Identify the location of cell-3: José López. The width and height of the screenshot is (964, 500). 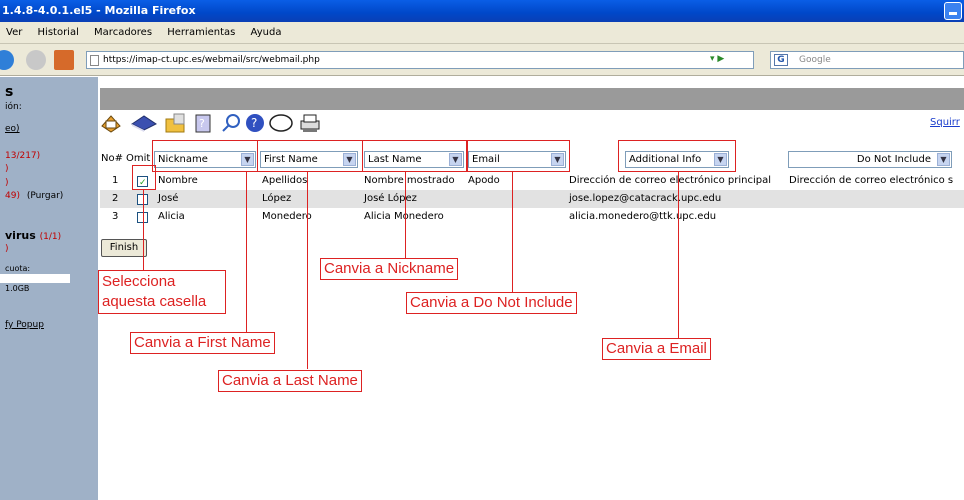
(390, 198).